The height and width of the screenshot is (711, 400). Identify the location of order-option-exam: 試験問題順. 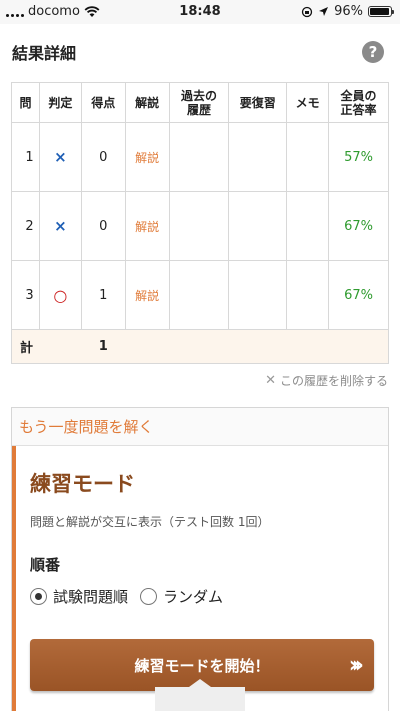
(79, 596).